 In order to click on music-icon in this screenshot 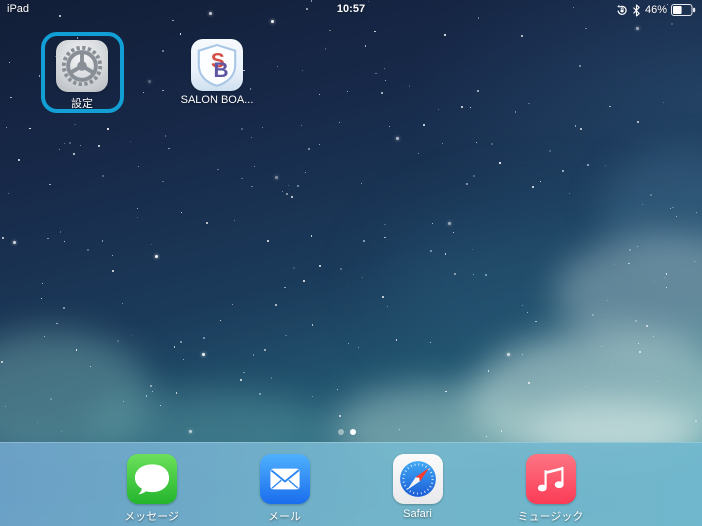, I will do `click(550, 479)`.